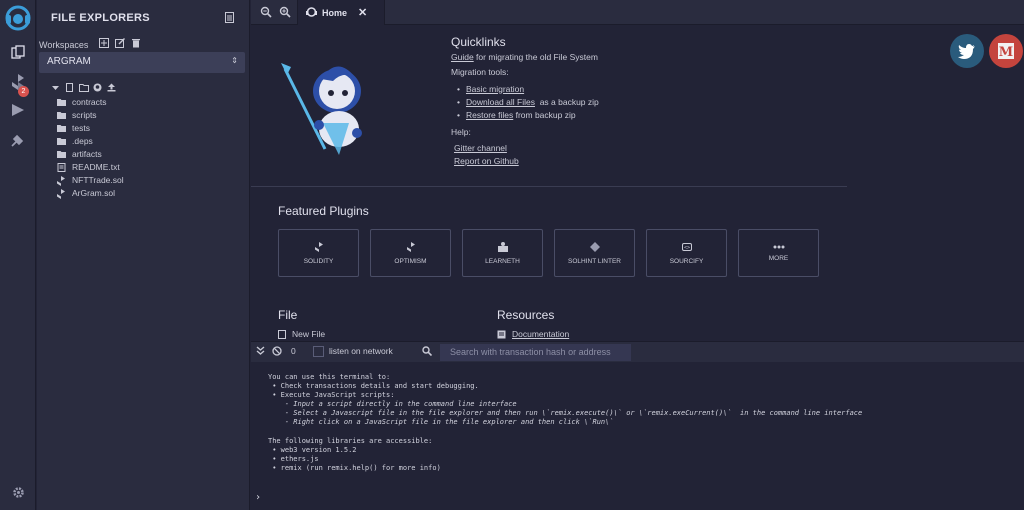  I want to click on zoom-out-icon, so click(266, 12).